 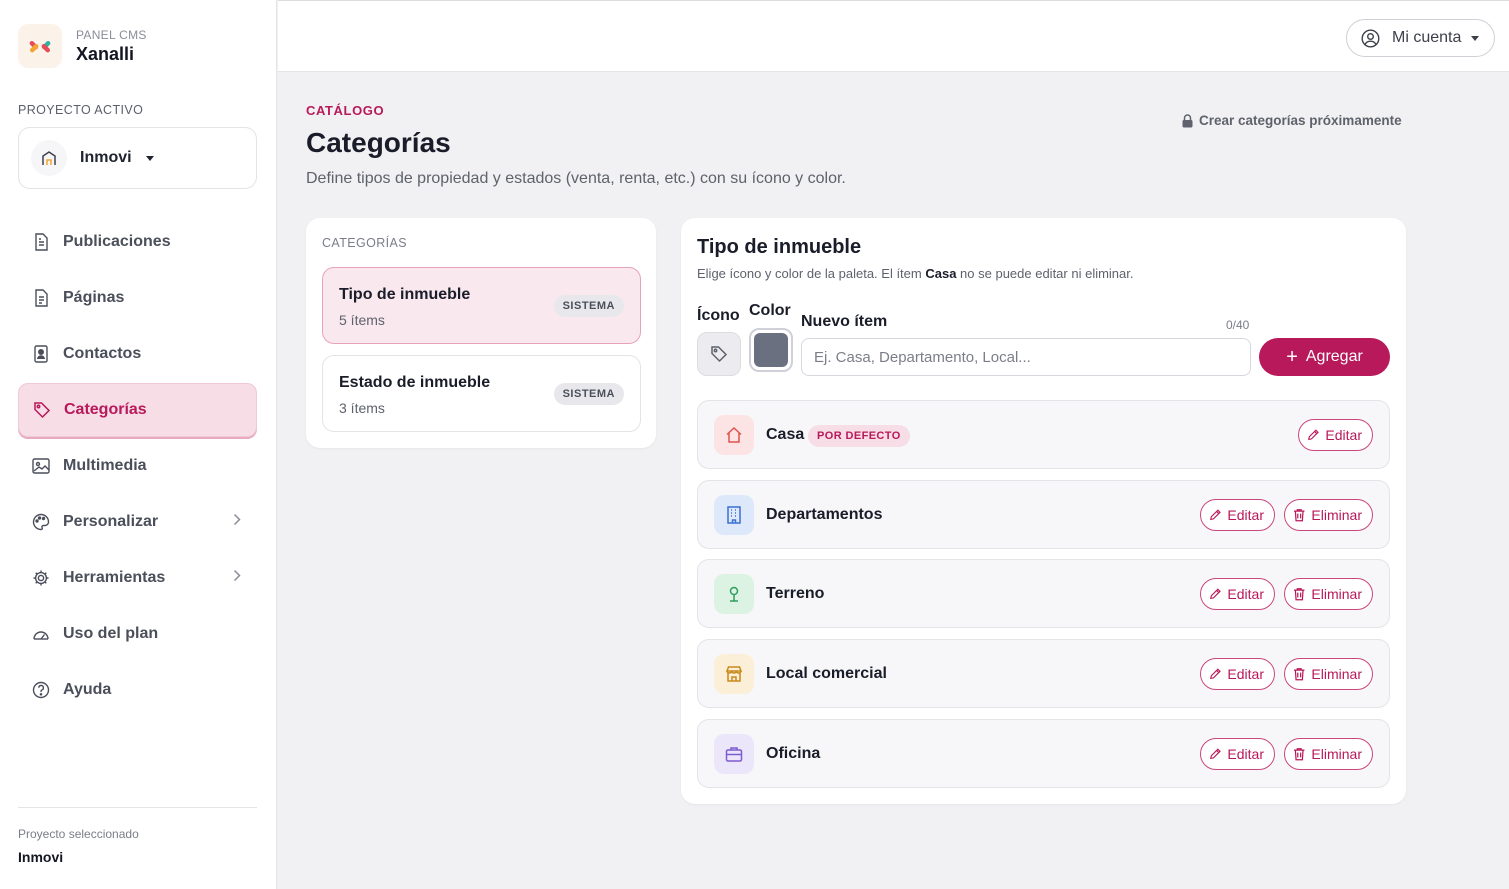 I want to click on nav-label: Uso del plan, so click(x=111, y=633).